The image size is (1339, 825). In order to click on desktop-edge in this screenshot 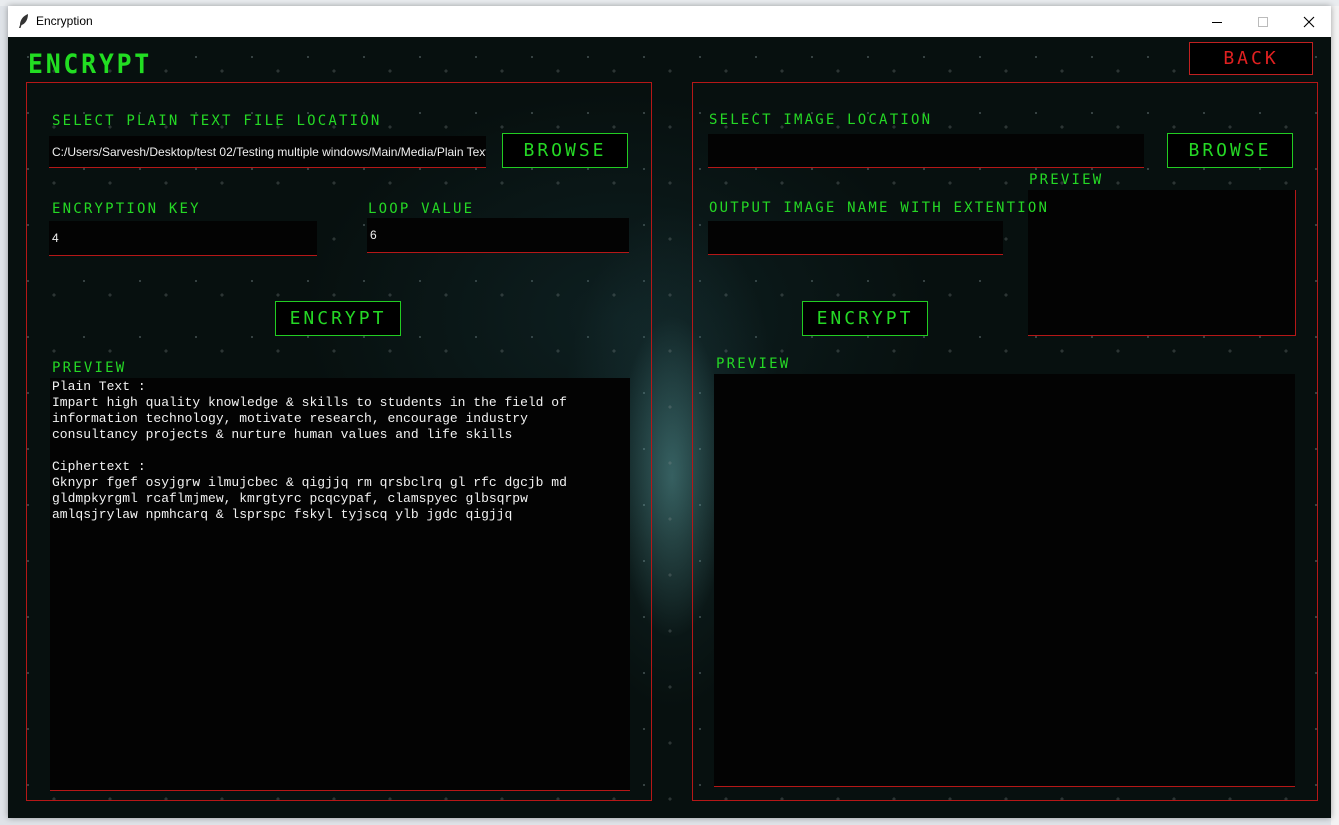, I will do `click(1335, 415)`.